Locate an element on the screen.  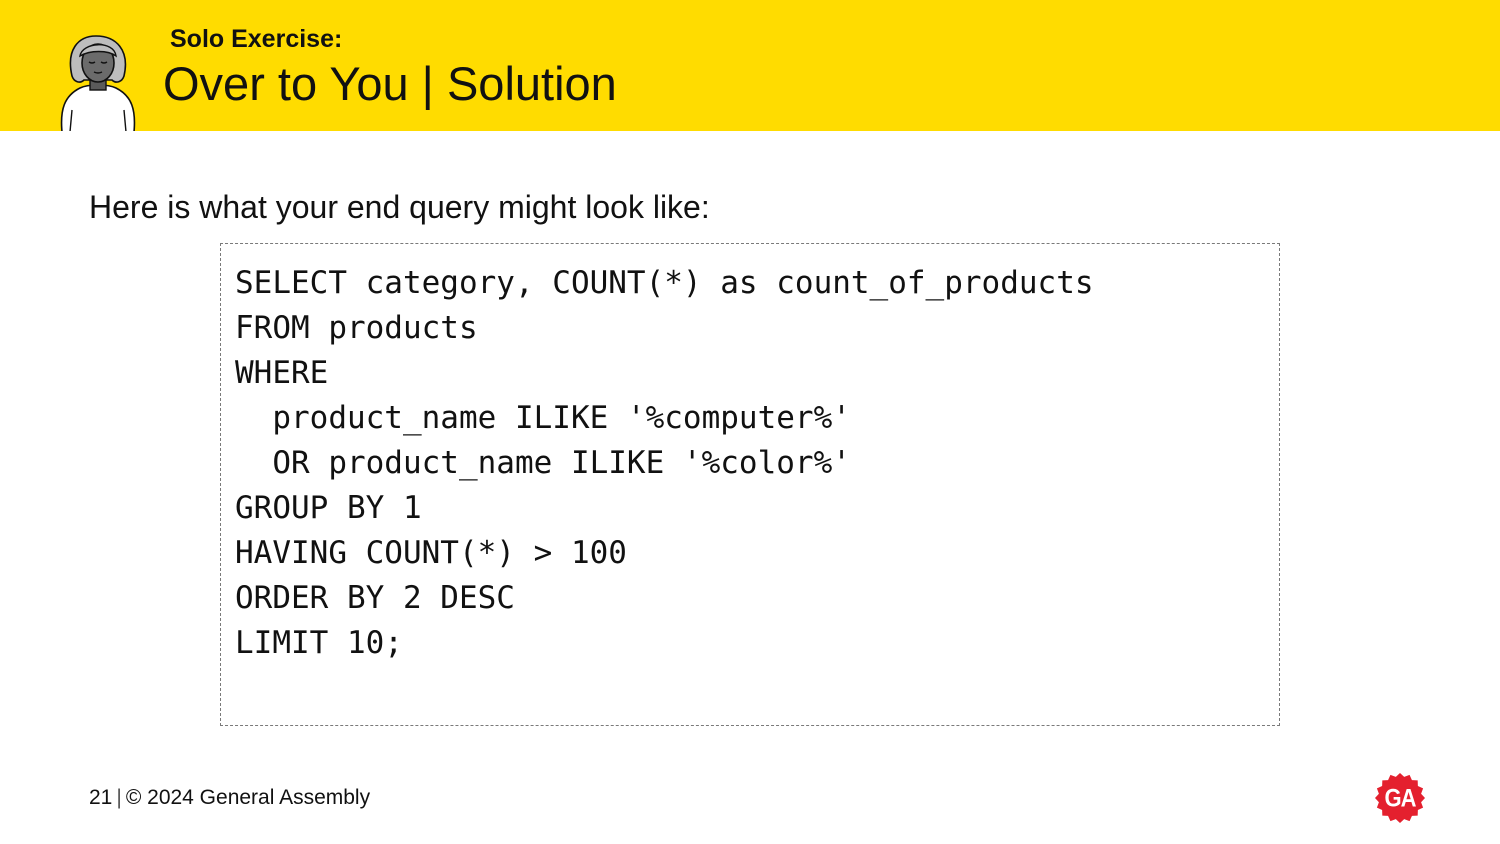
logo-text: GA is located at coordinates (1401, 799).